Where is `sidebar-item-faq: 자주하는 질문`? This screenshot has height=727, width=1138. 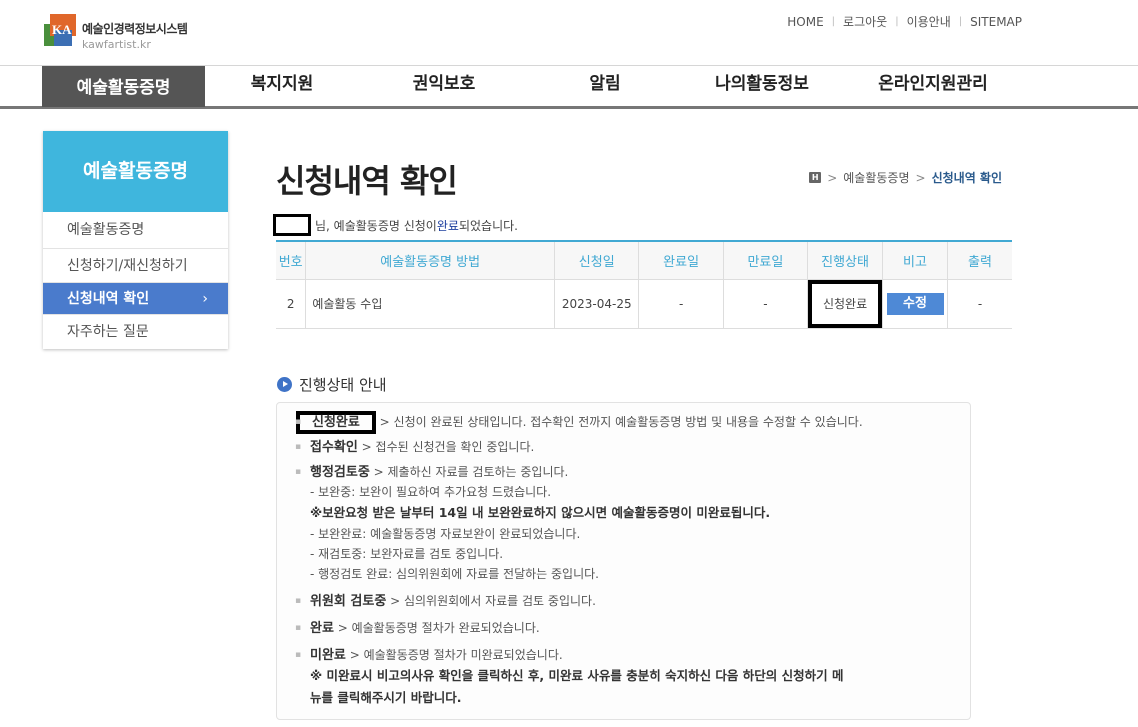 sidebar-item-faq: 자주하는 질문 is located at coordinates (135, 332).